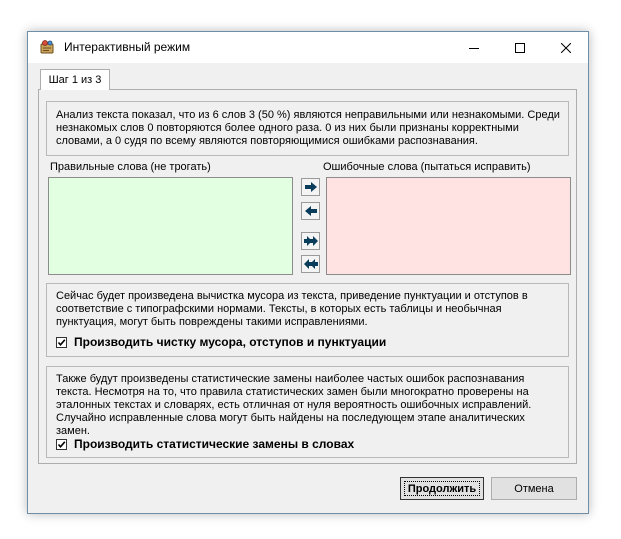  What do you see at coordinates (448, 226) in the screenshot?
I see `wrong-words-list` at bounding box center [448, 226].